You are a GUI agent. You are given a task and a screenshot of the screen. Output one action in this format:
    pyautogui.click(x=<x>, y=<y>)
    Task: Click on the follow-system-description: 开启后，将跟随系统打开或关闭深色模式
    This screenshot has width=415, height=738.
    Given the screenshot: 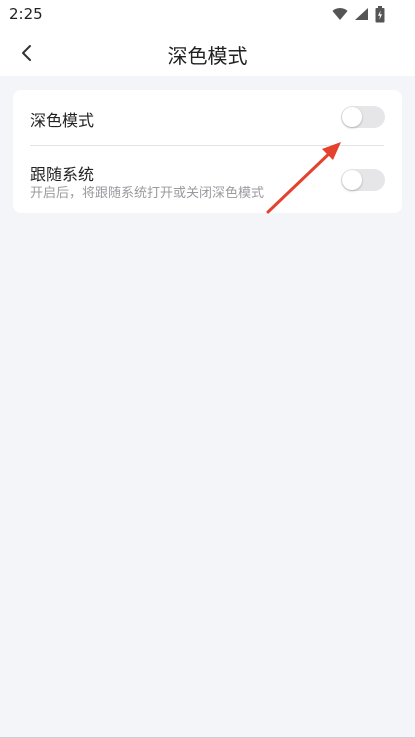 What is the action you would take?
    pyautogui.click(x=147, y=193)
    